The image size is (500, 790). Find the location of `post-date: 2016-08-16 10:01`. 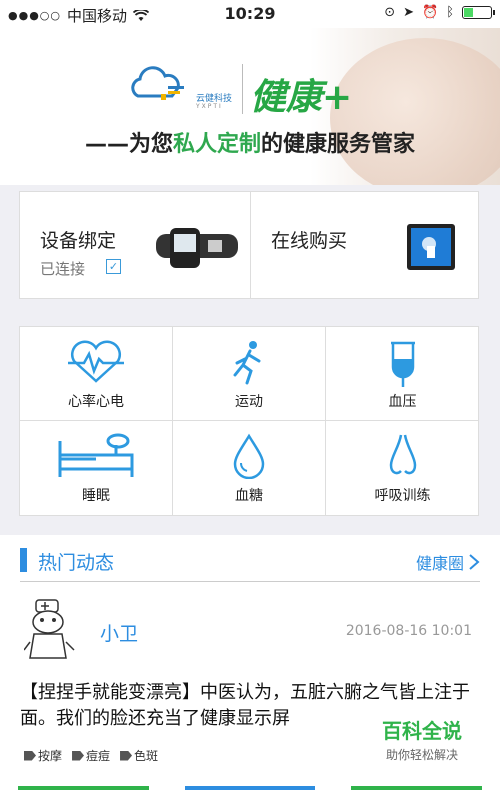

post-date: 2016-08-16 10:01 is located at coordinates (408, 631).